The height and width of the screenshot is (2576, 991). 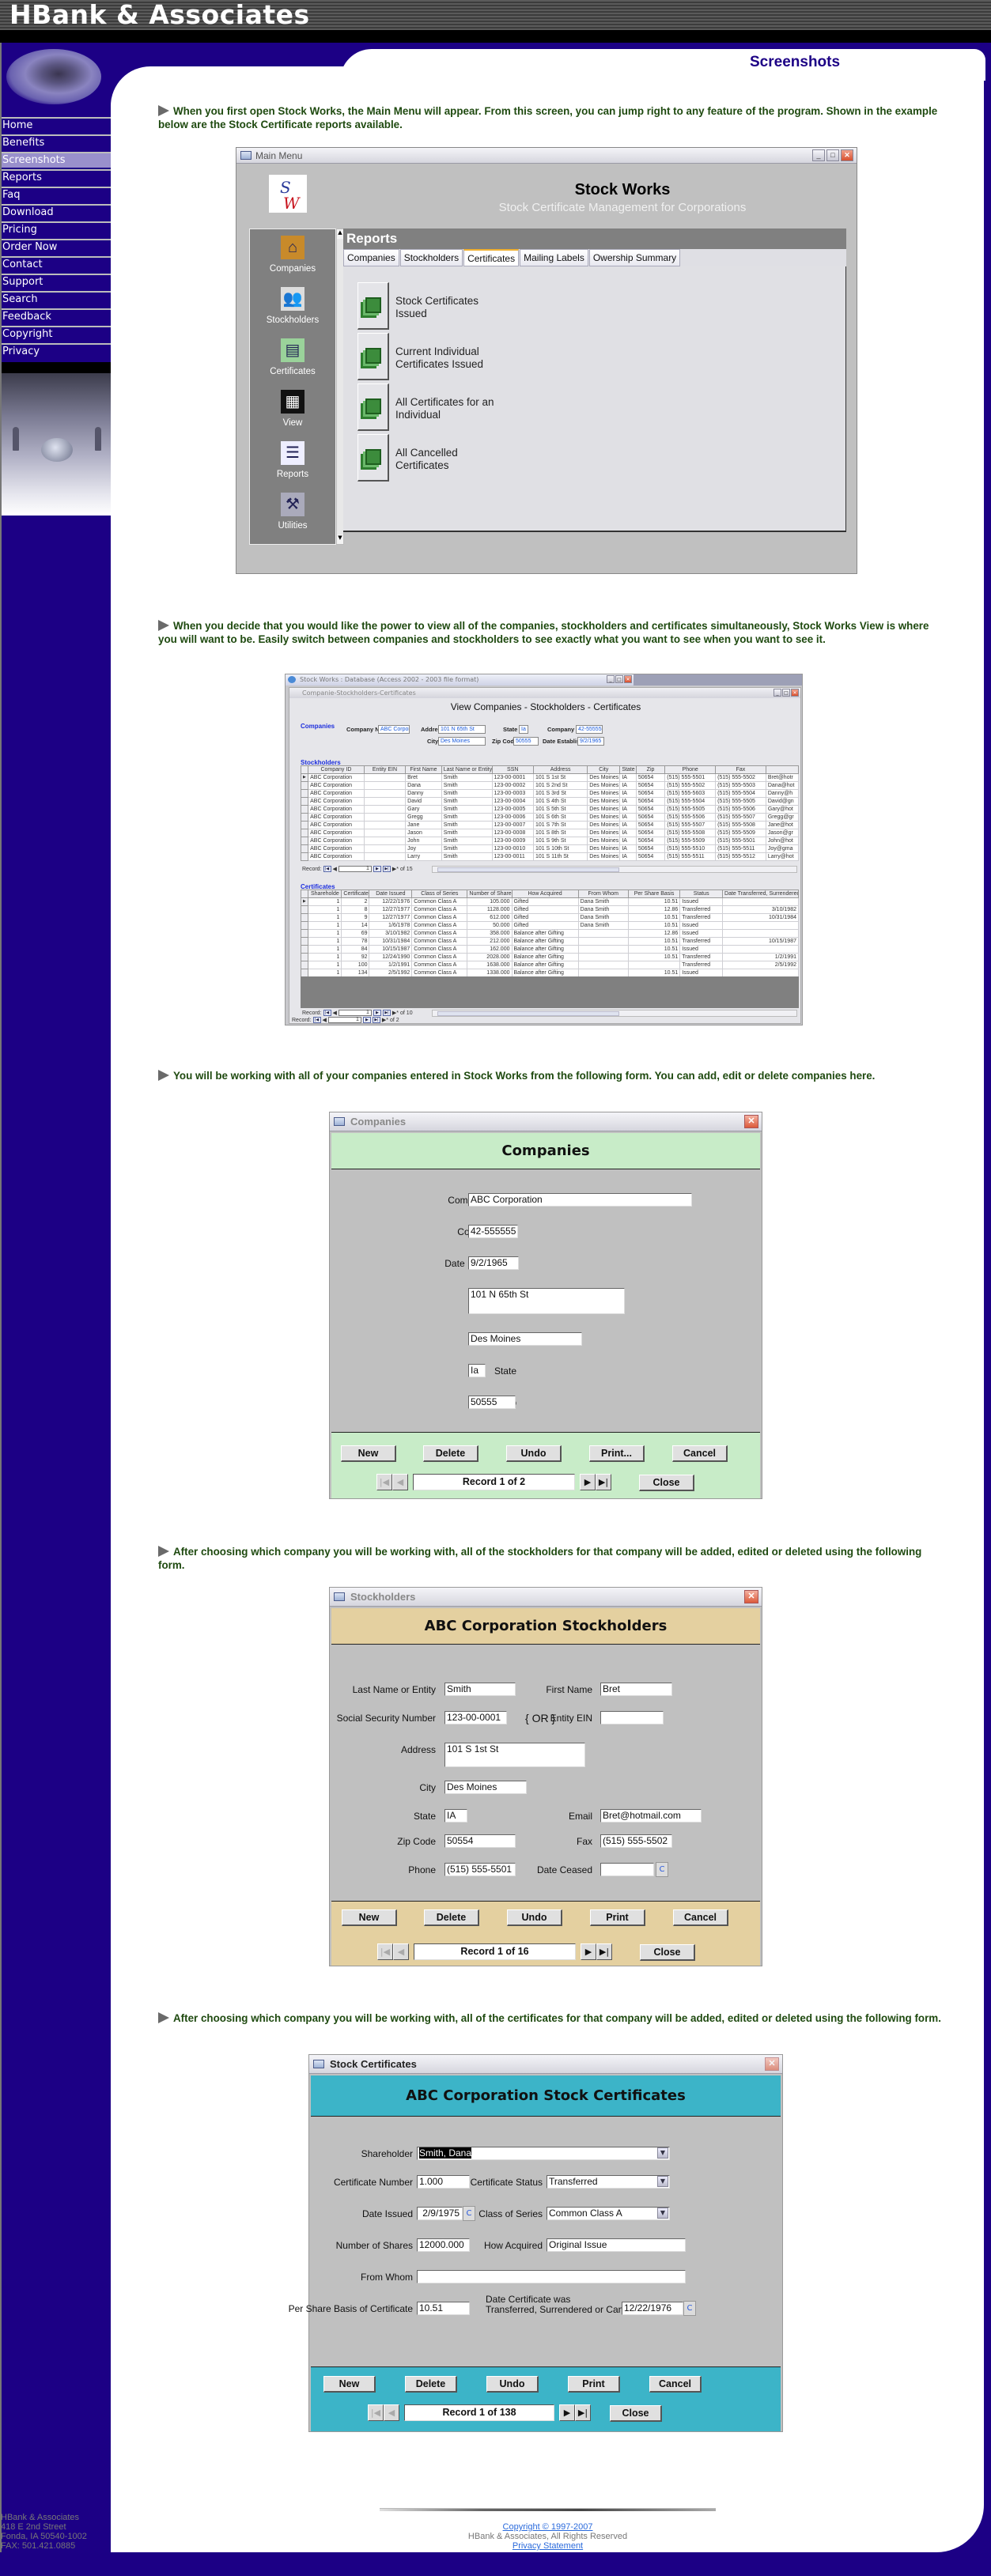 What do you see at coordinates (662, 2181) in the screenshot?
I see `dropdown-arrow-icon: ▼` at bounding box center [662, 2181].